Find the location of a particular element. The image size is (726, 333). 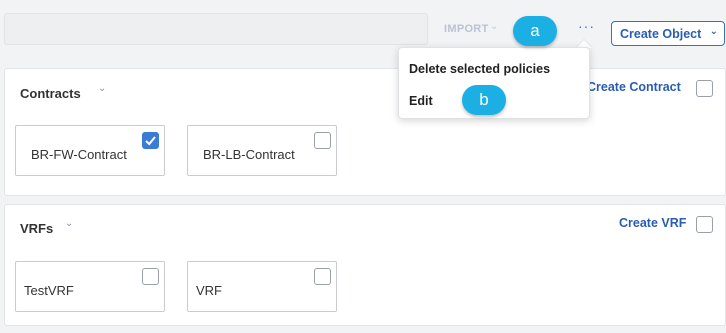

vrfs-select-all-checkbox is located at coordinates (704, 224).